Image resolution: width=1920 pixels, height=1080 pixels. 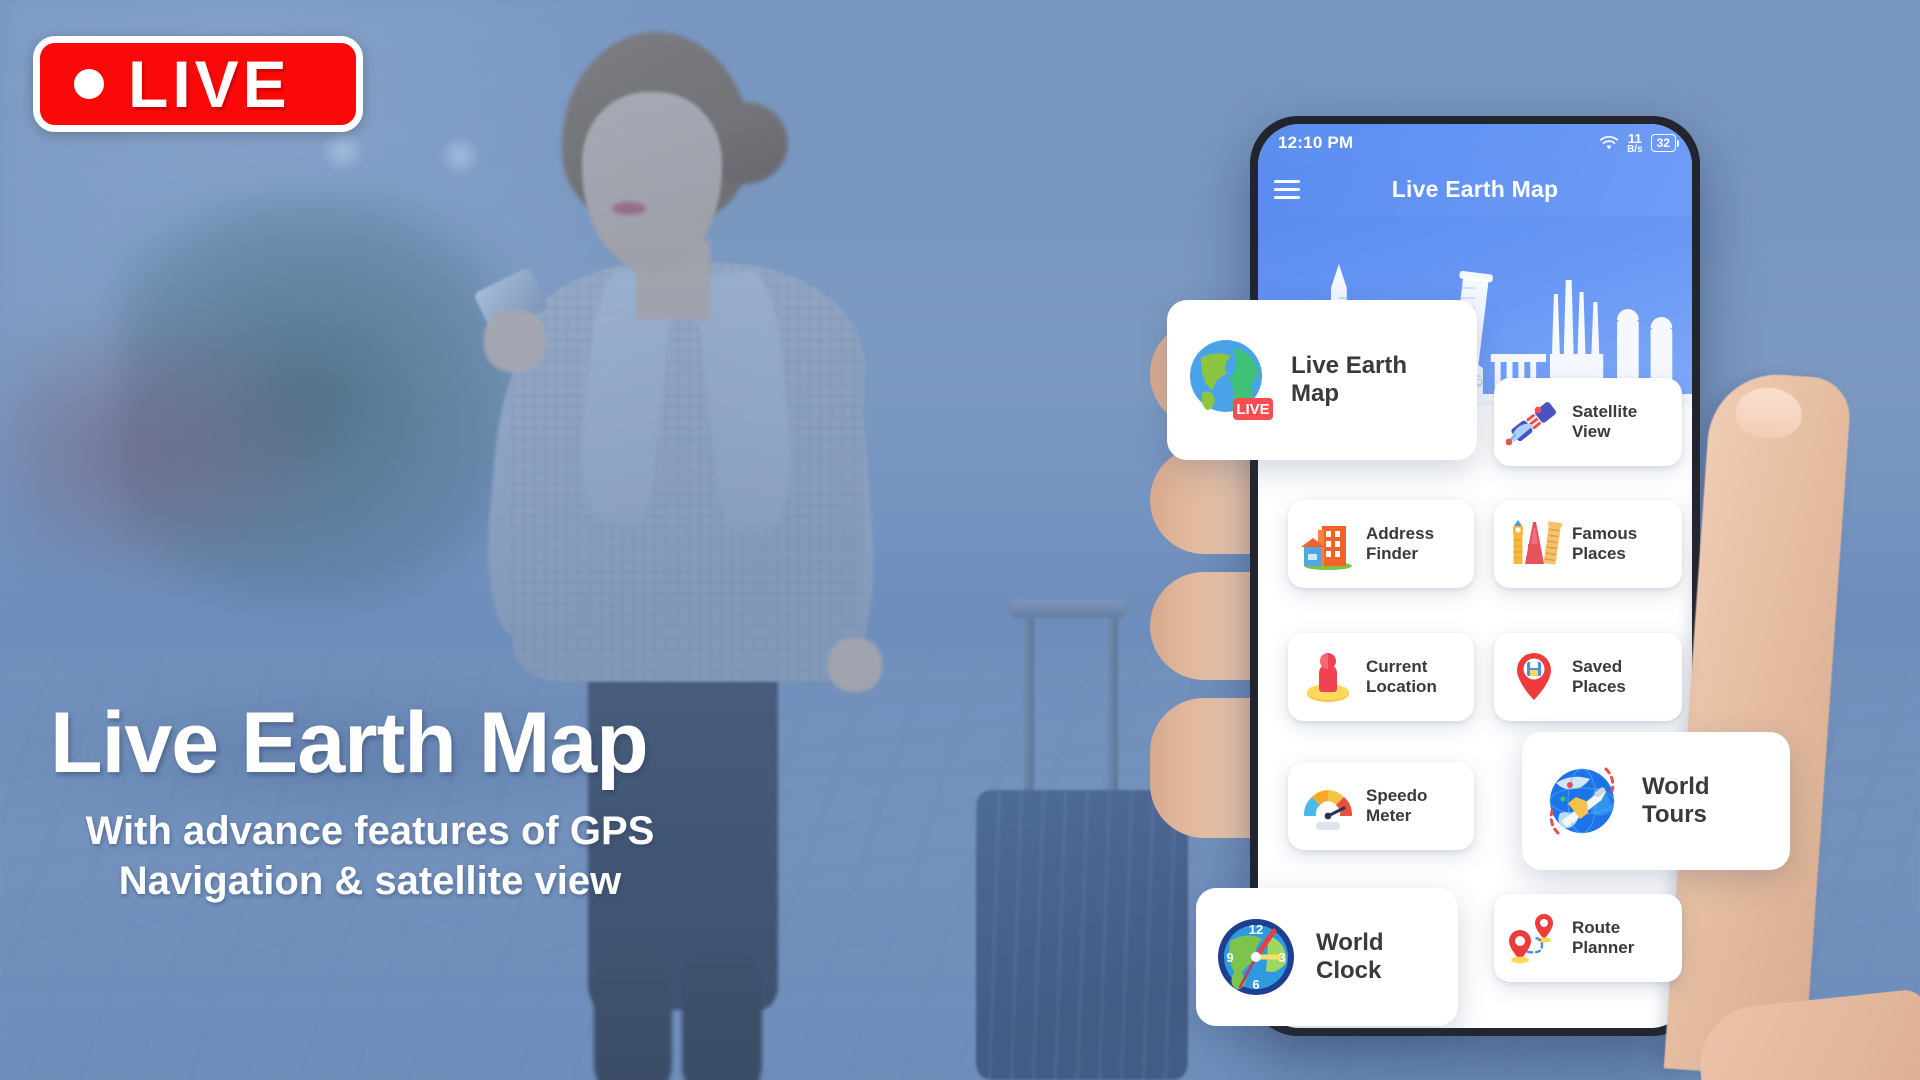 What do you see at coordinates (1328, 806) in the screenshot?
I see `speedometer-icon` at bounding box center [1328, 806].